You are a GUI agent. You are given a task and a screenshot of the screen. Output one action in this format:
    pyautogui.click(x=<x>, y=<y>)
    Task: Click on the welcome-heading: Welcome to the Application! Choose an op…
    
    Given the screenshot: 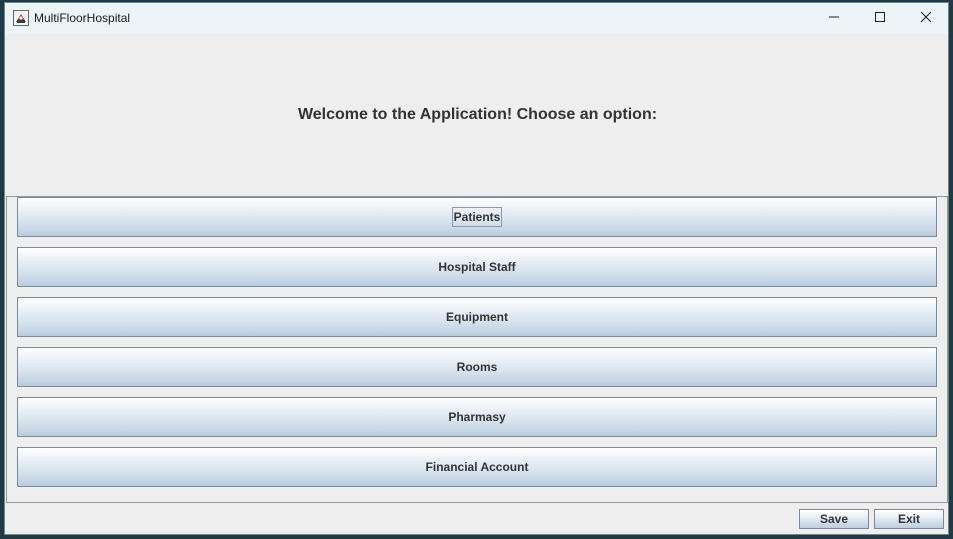 What is the action you would take?
    pyautogui.click(x=477, y=114)
    